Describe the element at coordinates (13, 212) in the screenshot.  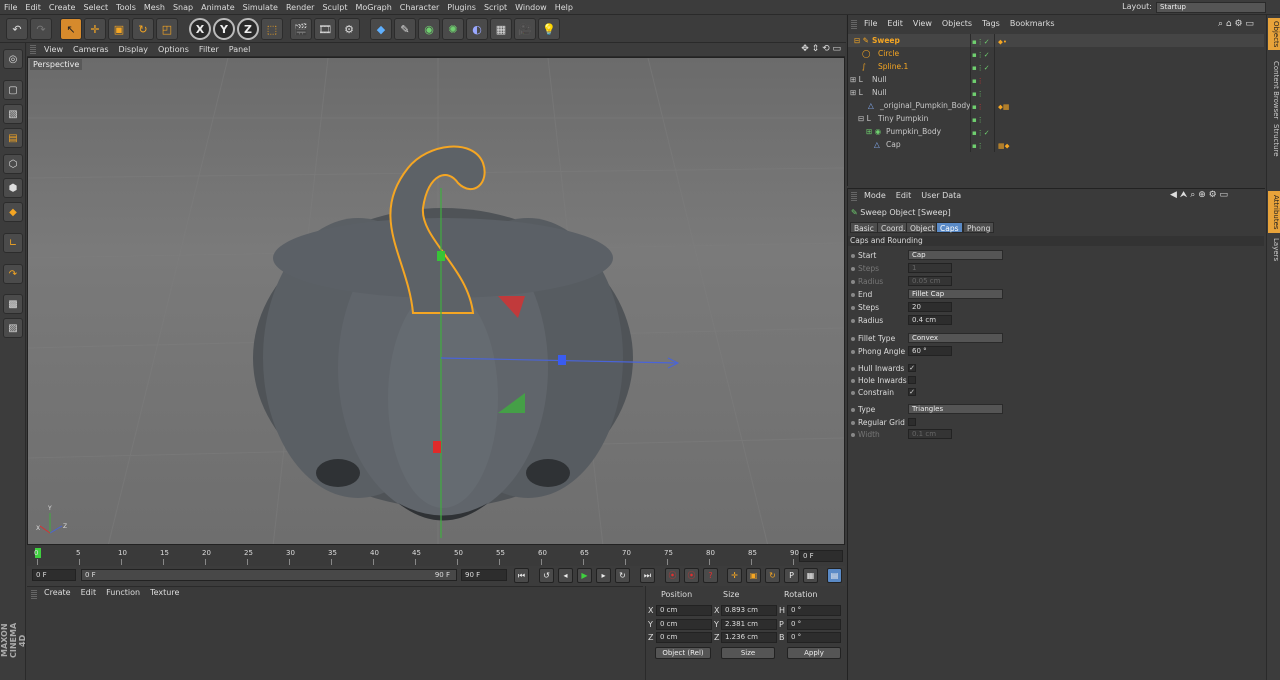
I see `polygons-mode-icon: ◆` at that location.